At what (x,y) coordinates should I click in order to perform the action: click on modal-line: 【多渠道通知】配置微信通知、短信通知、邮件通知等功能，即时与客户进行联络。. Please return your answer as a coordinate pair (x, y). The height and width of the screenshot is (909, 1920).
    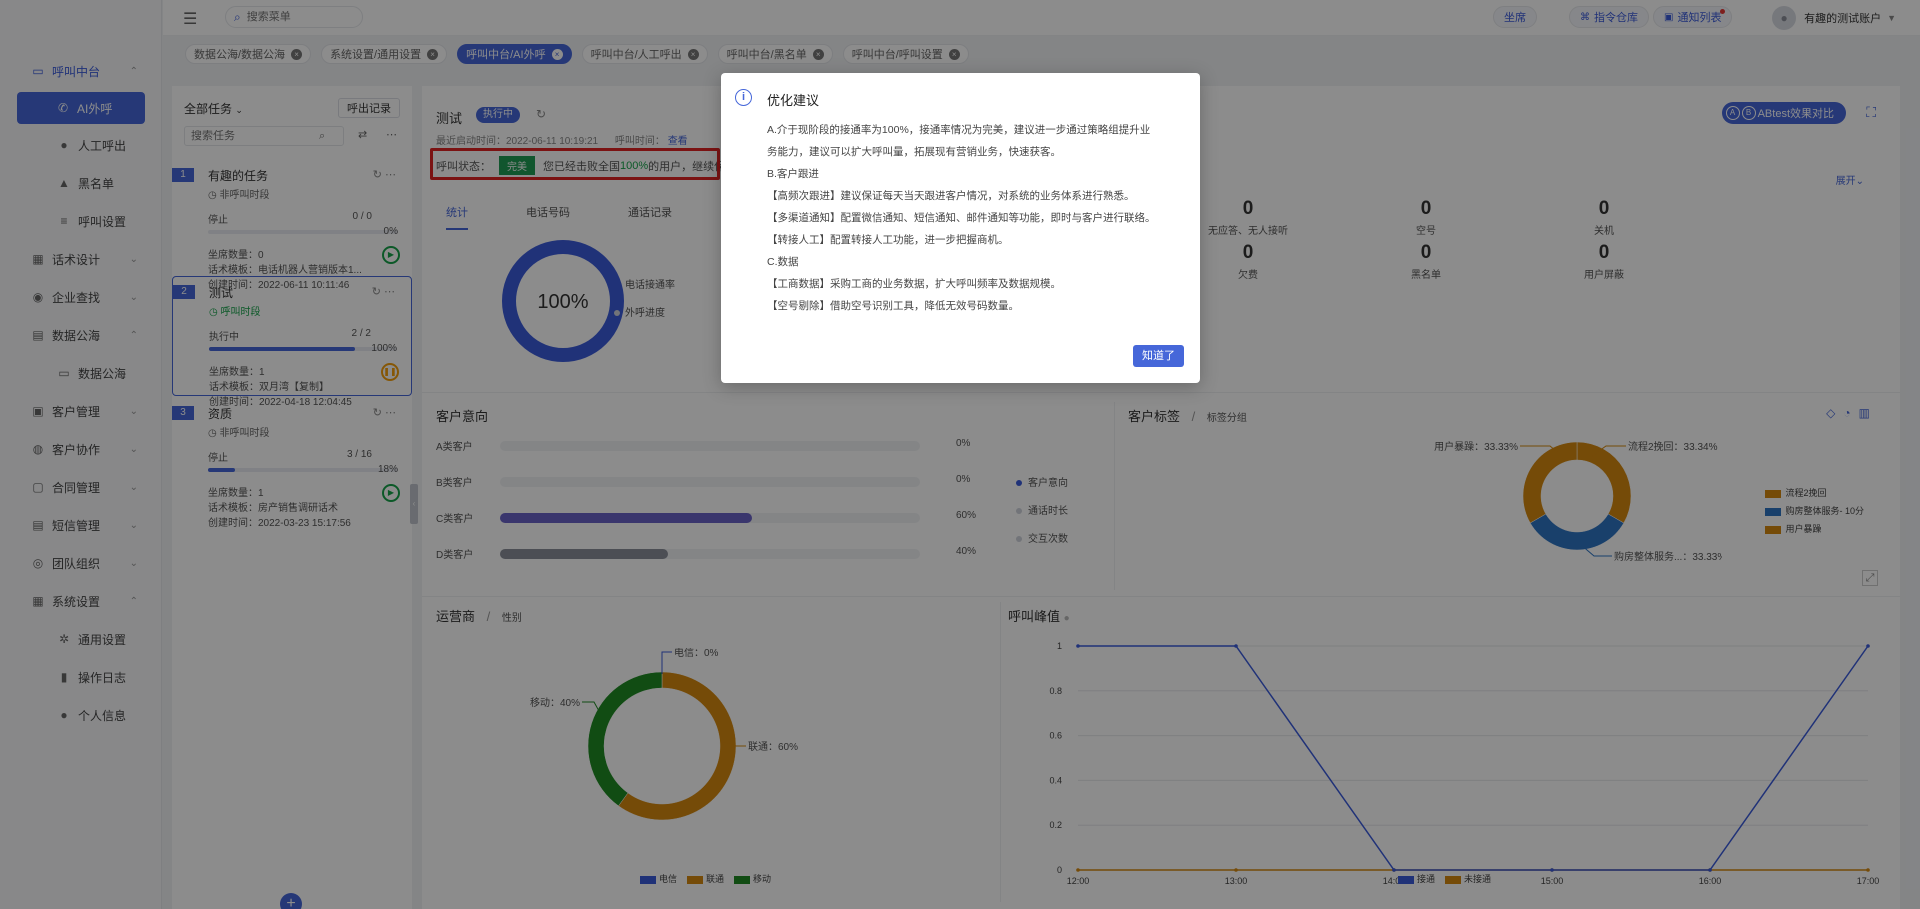
    Looking at the image, I should click on (961, 218).